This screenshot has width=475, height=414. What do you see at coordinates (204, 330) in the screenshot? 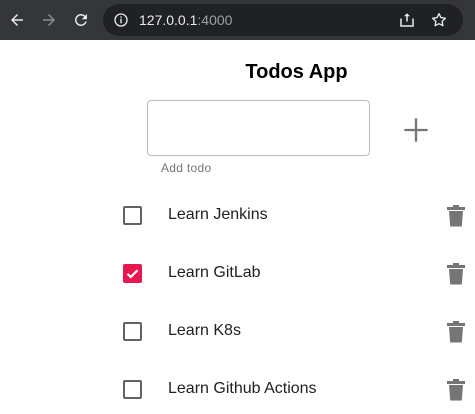
I see `todo-text: Learn K8s` at bounding box center [204, 330].